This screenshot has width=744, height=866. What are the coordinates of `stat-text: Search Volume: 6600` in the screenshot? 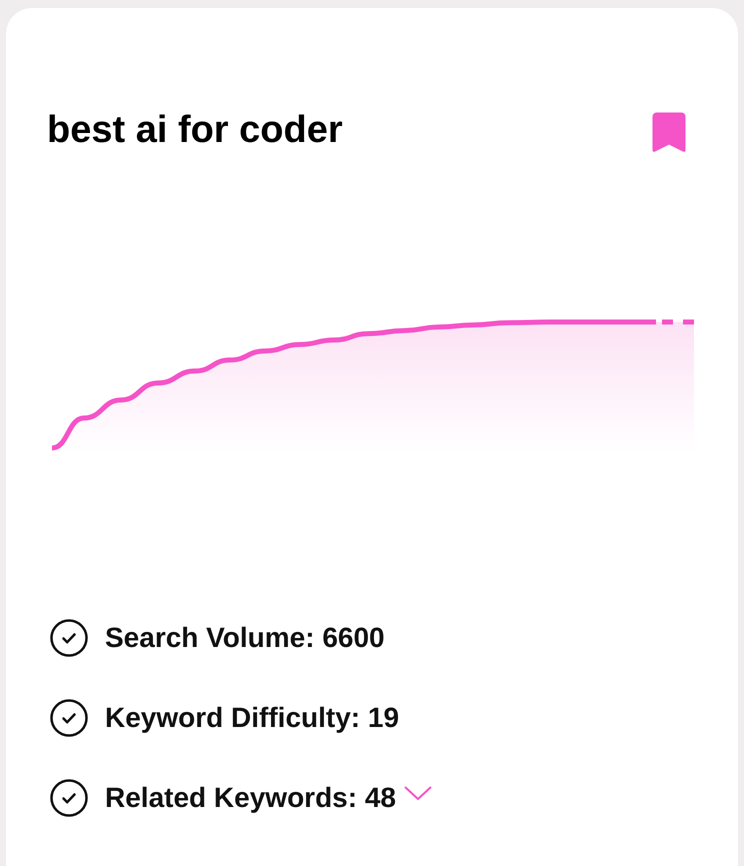 It's located at (245, 638).